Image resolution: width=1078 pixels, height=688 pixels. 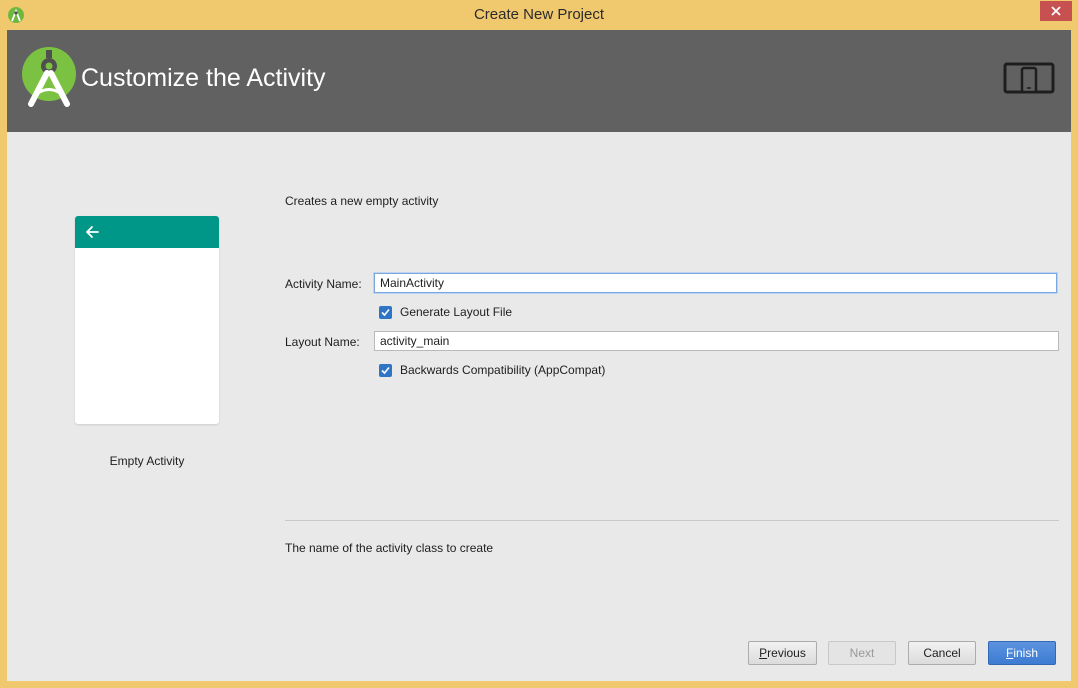 What do you see at coordinates (1026, 653) in the screenshot?
I see `finish-label: inish` at bounding box center [1026, 653].